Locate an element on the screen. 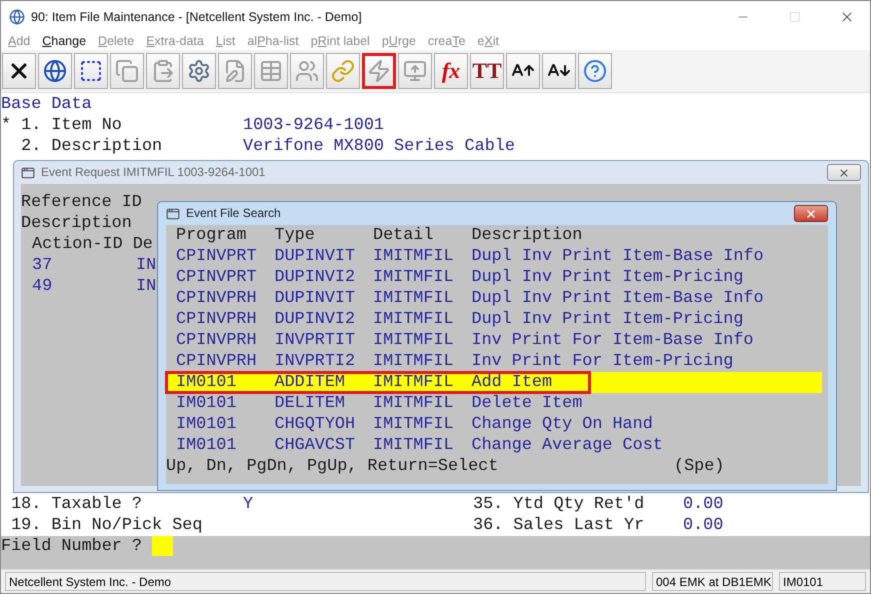 The width and height of the screenshot is (871, 594). dialog-title: Event Request IMITMFIL 1003-9264-1001 is located at coordinates (153, 172).